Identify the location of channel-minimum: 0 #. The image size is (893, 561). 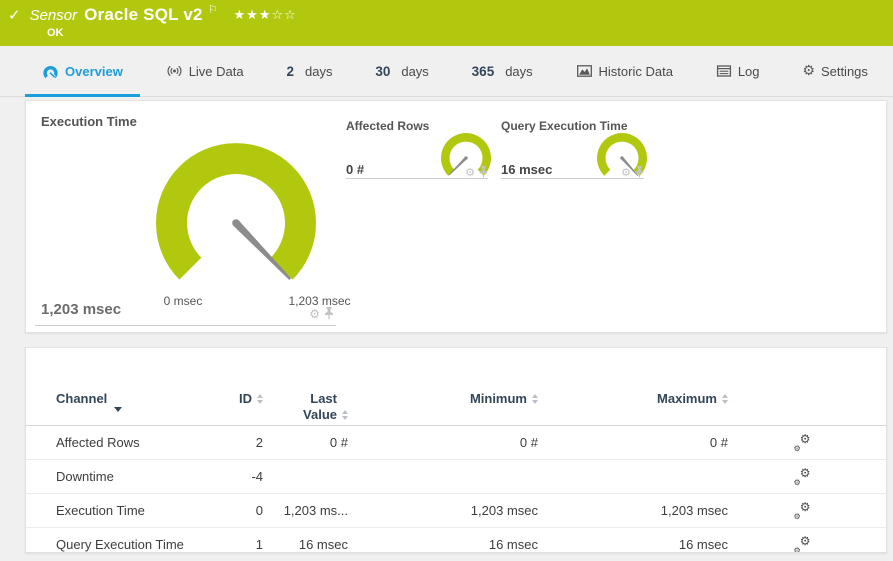
(528, 442).